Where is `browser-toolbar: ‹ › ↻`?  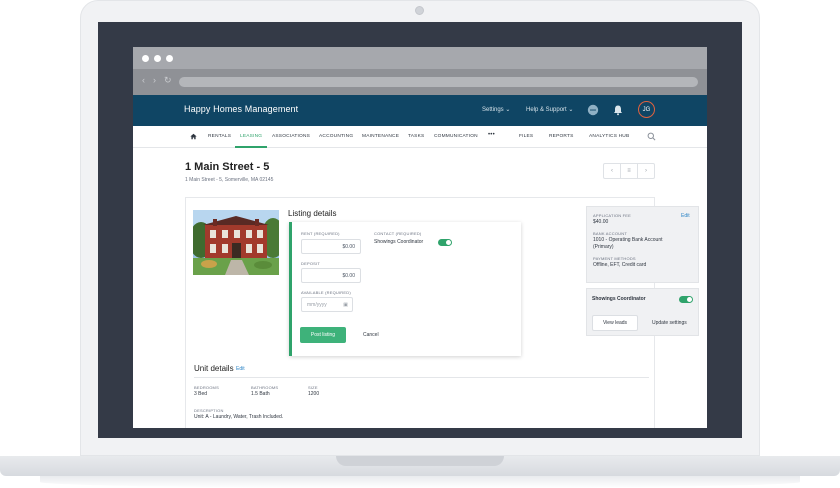 browser-toolbar: ‹ › ↻ is located at coordinates (420, 82).